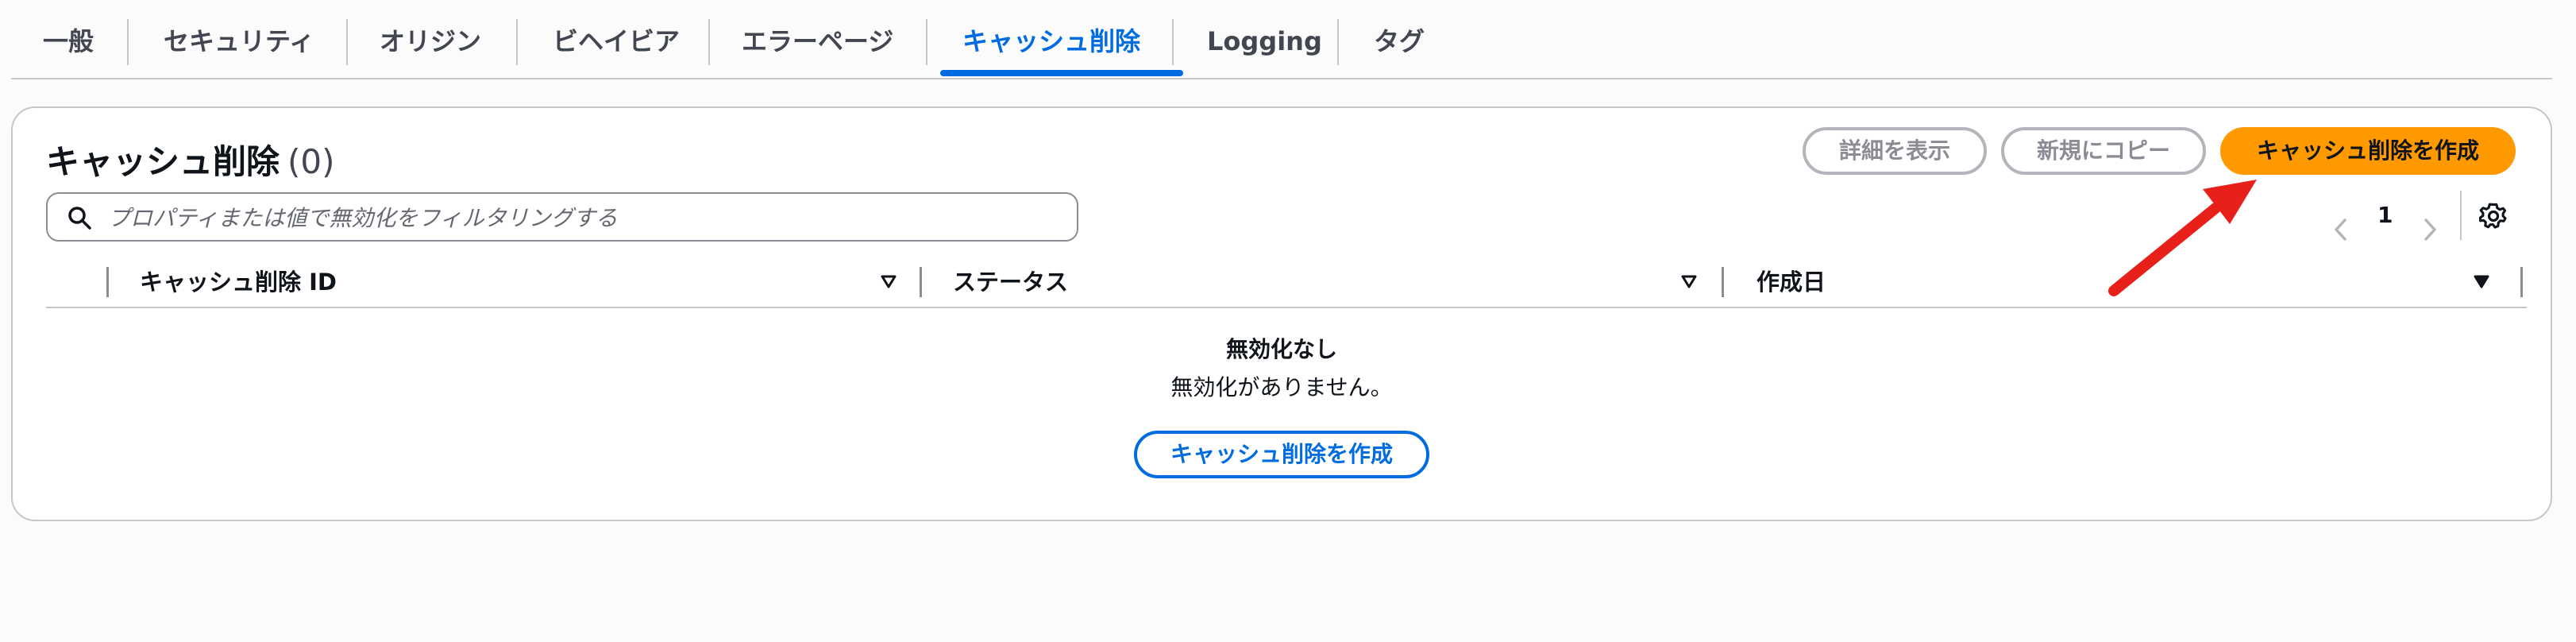 The width and height of the screenshot is (2576, 642). Describe the element at coordinates (1399, 39) in the screenshot. I see `tab-tags: タグ` at that location.